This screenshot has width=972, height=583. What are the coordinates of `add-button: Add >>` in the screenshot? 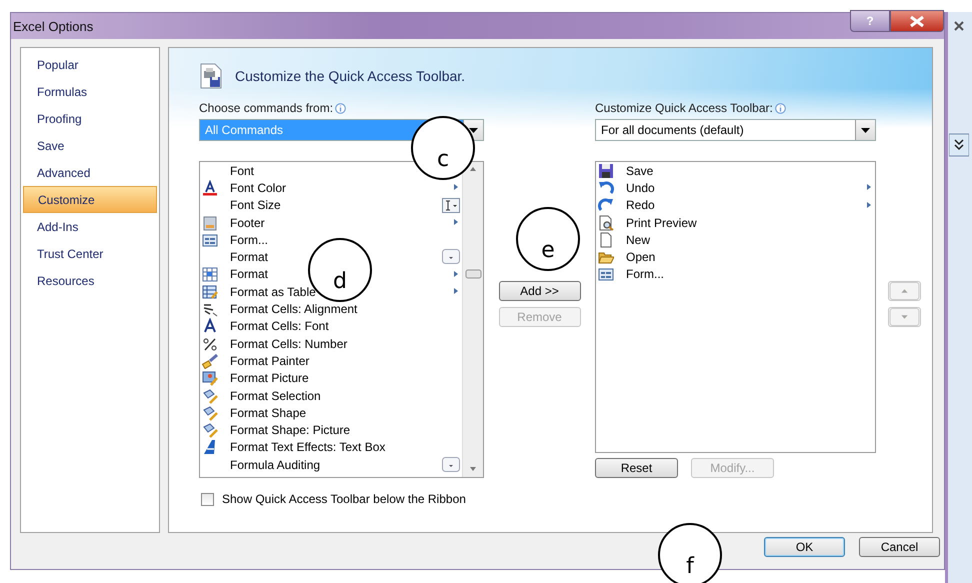 It's located at (539, 291).